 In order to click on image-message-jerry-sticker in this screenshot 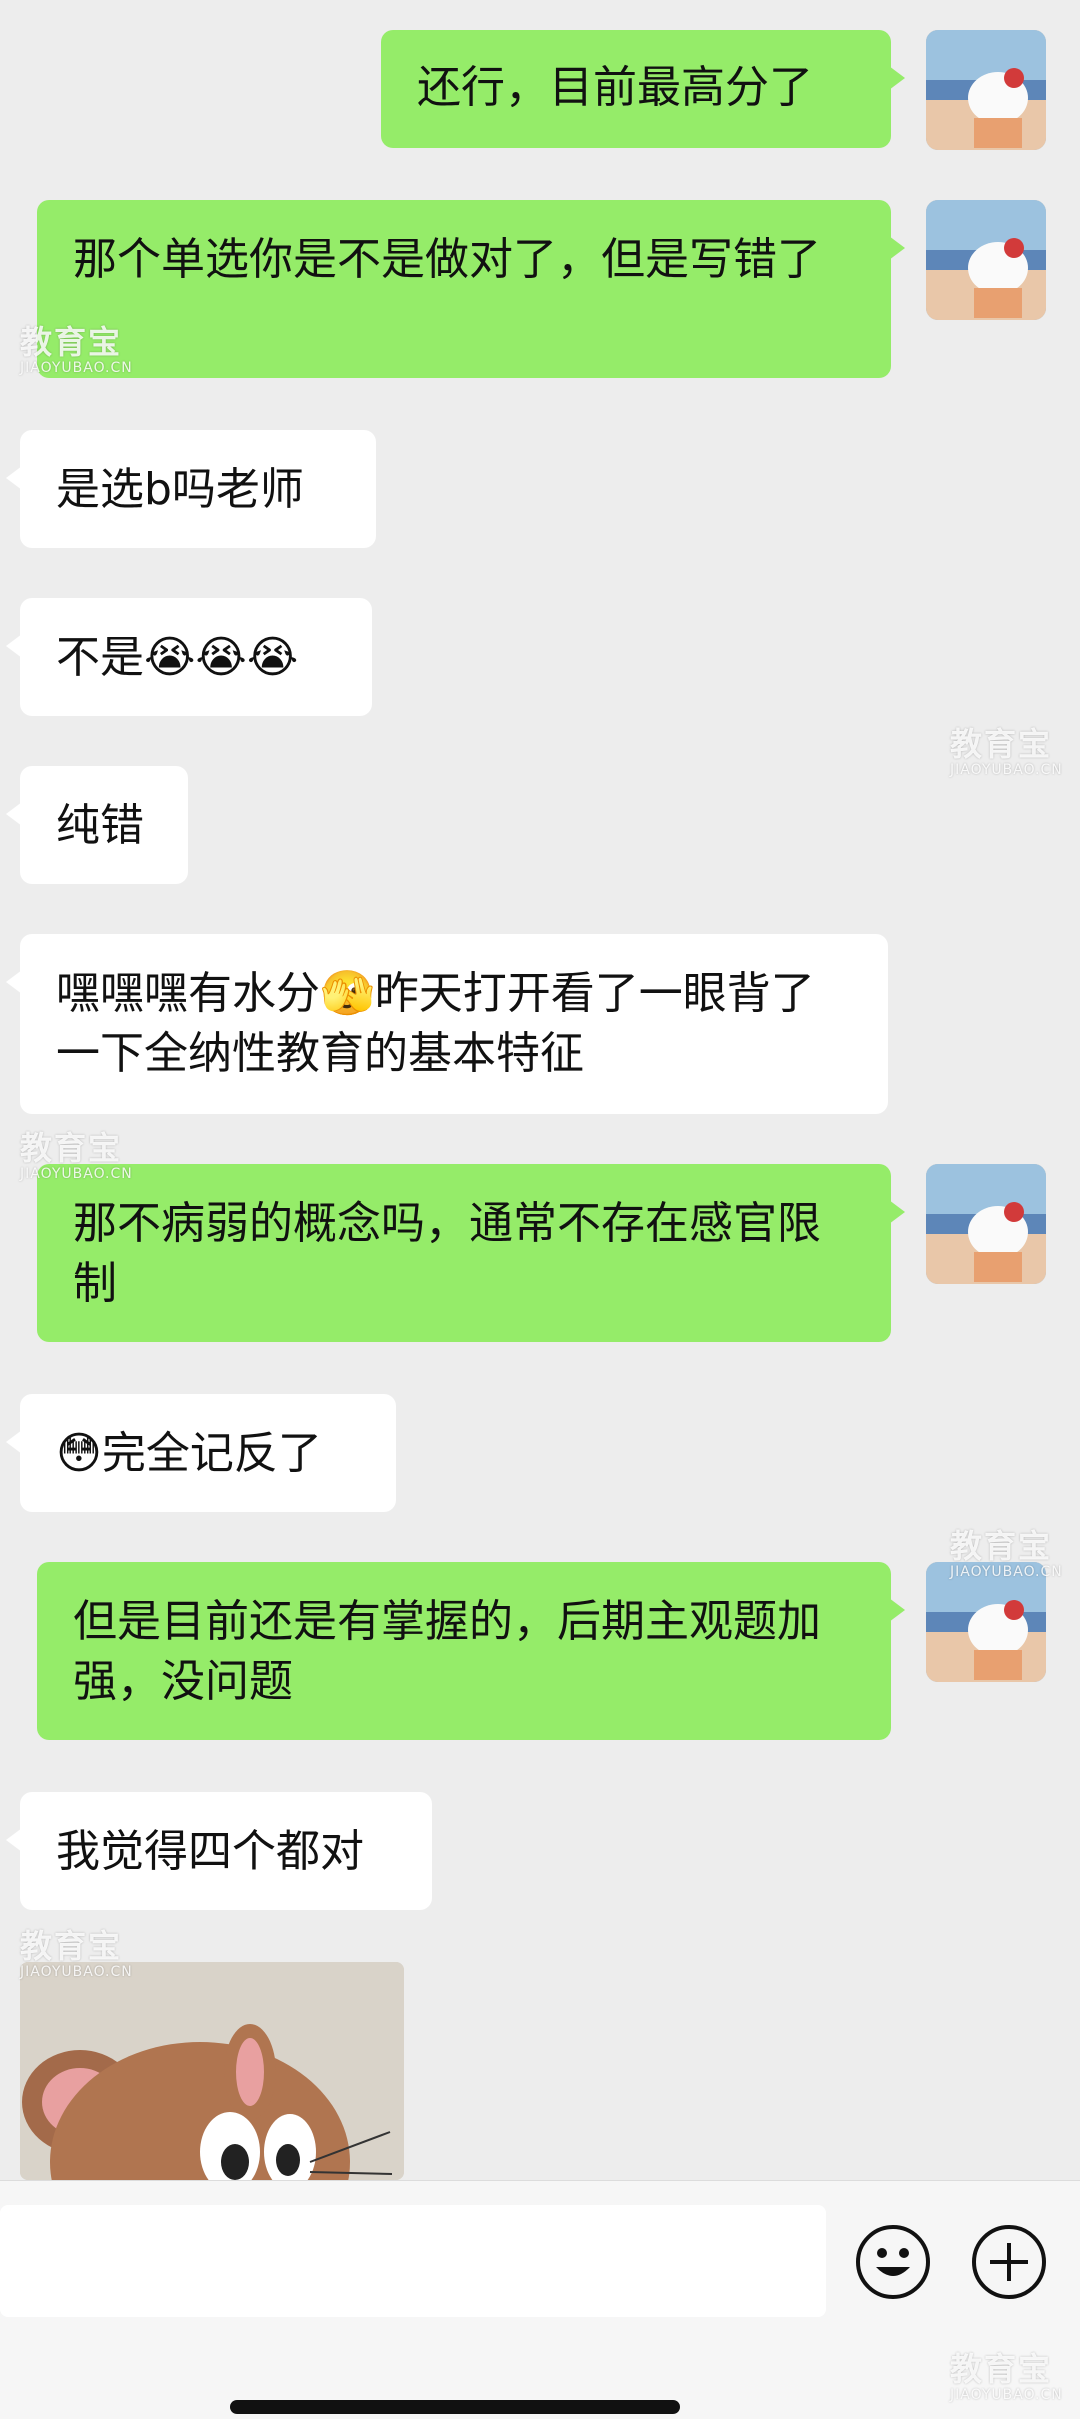, I will do `click(212, 2071)`.